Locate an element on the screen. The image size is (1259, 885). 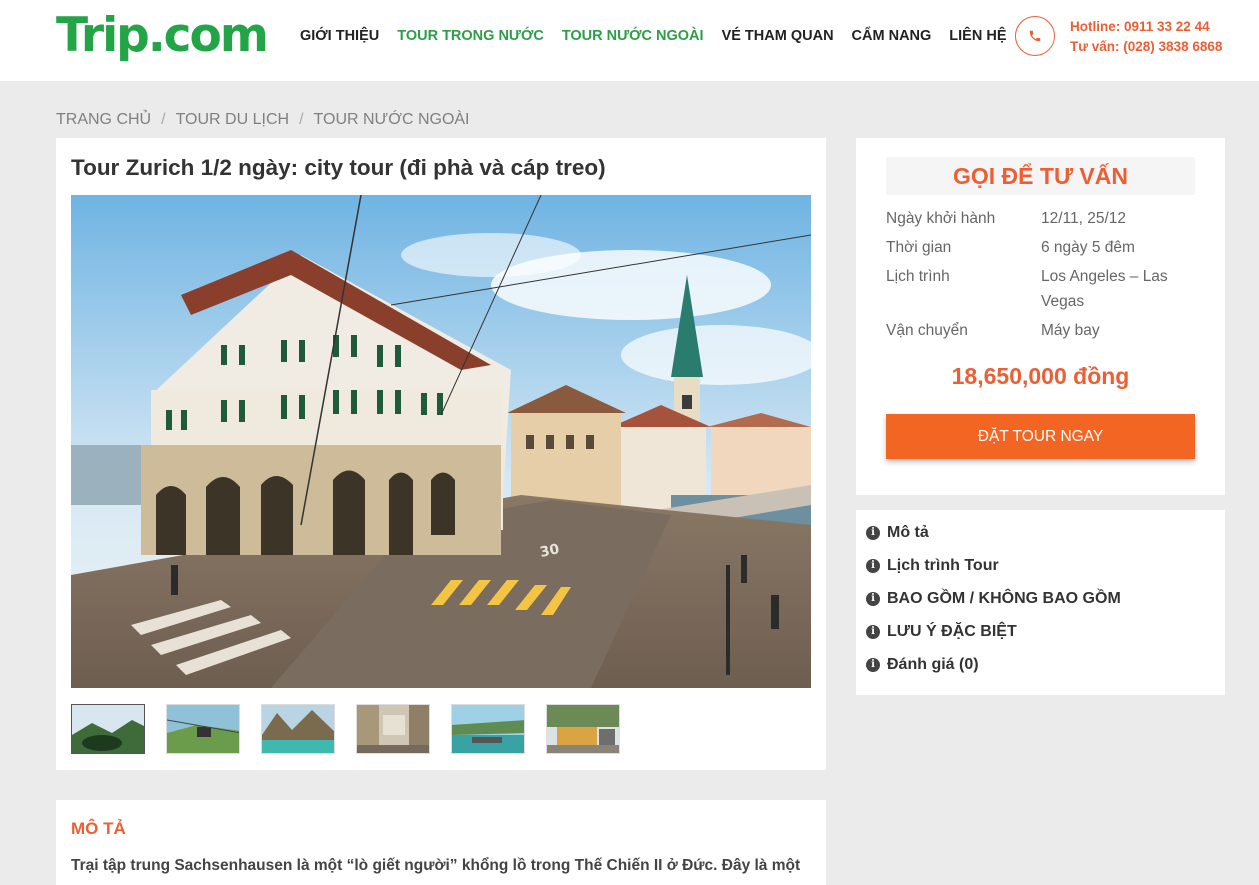
thumbnail-2-image is located at coordinates (203, 729).